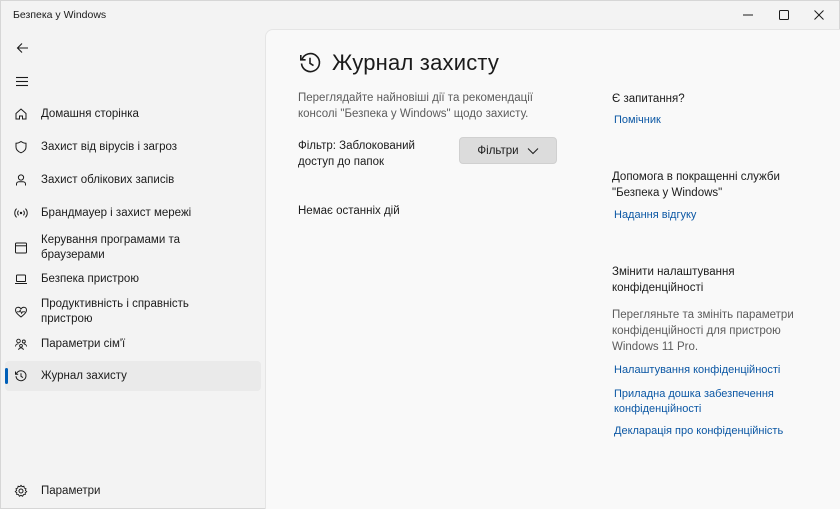  I want to click on home-icon, so click(21, 114).